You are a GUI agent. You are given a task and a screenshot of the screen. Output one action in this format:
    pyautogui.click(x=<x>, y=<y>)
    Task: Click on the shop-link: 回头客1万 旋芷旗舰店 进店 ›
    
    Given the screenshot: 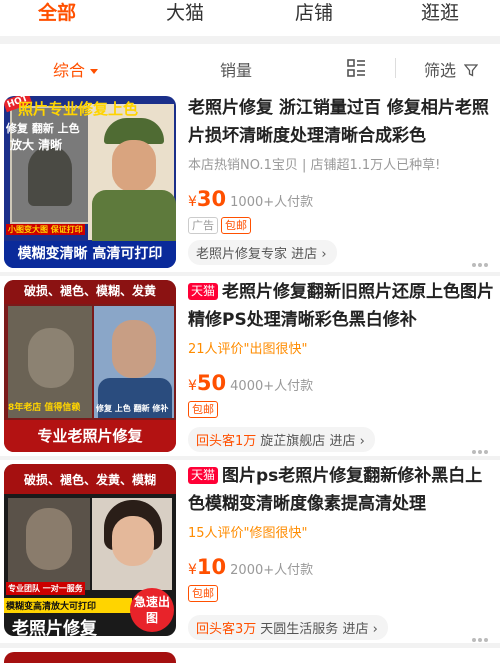 What is the action you would take?
    pyautogui.click(x=281, y=439)
    